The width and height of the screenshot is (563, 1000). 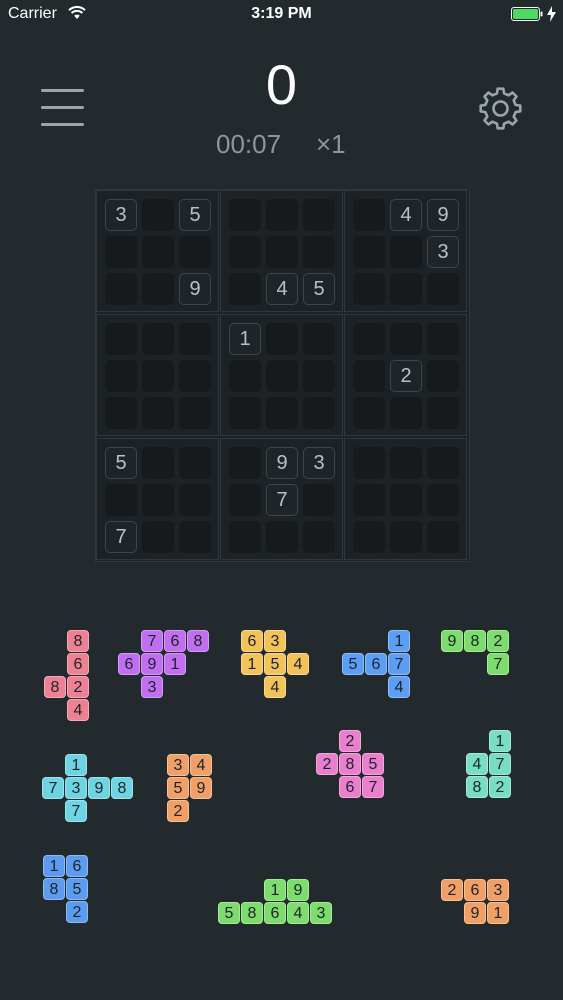 I want to click on battery-icon, so click(x=527, y=14).